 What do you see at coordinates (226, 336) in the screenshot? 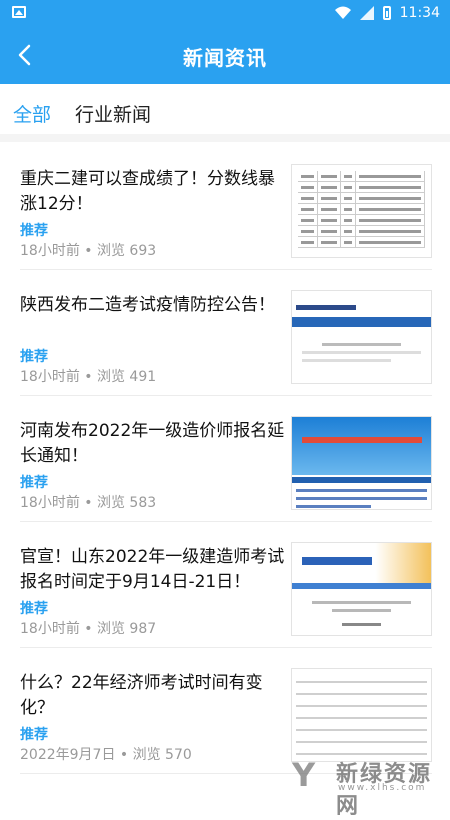
I see `news-item: 陕西发布二造考试疫情防控公告！ 推荐 18小时前 • 浏览 491` at bounding box center [226, 336].